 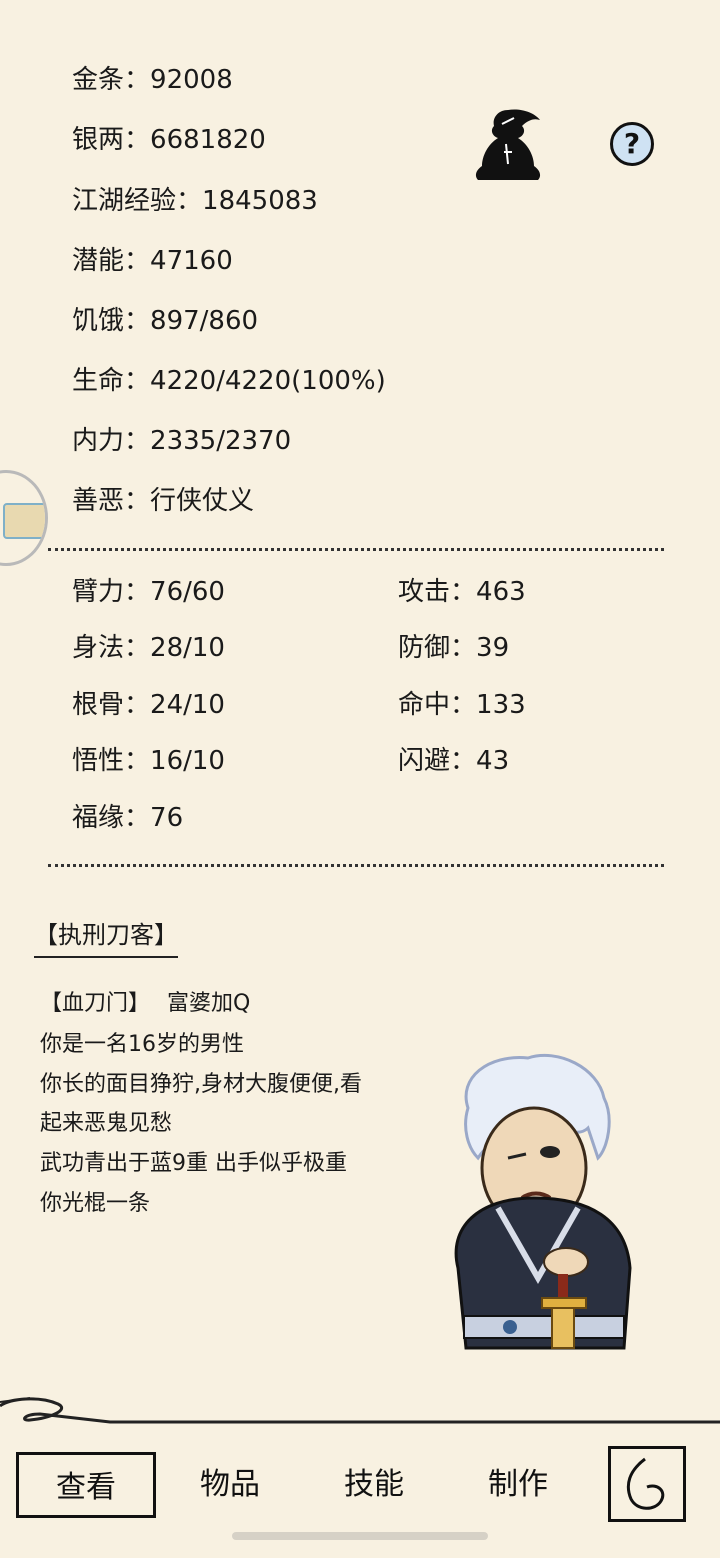 What do you see at coordinates (201, 1084) in the screenshot?
I see `desc-line: 你长的面目狰狞,身材大腹便便,看` at bounding box center [201, 1084].